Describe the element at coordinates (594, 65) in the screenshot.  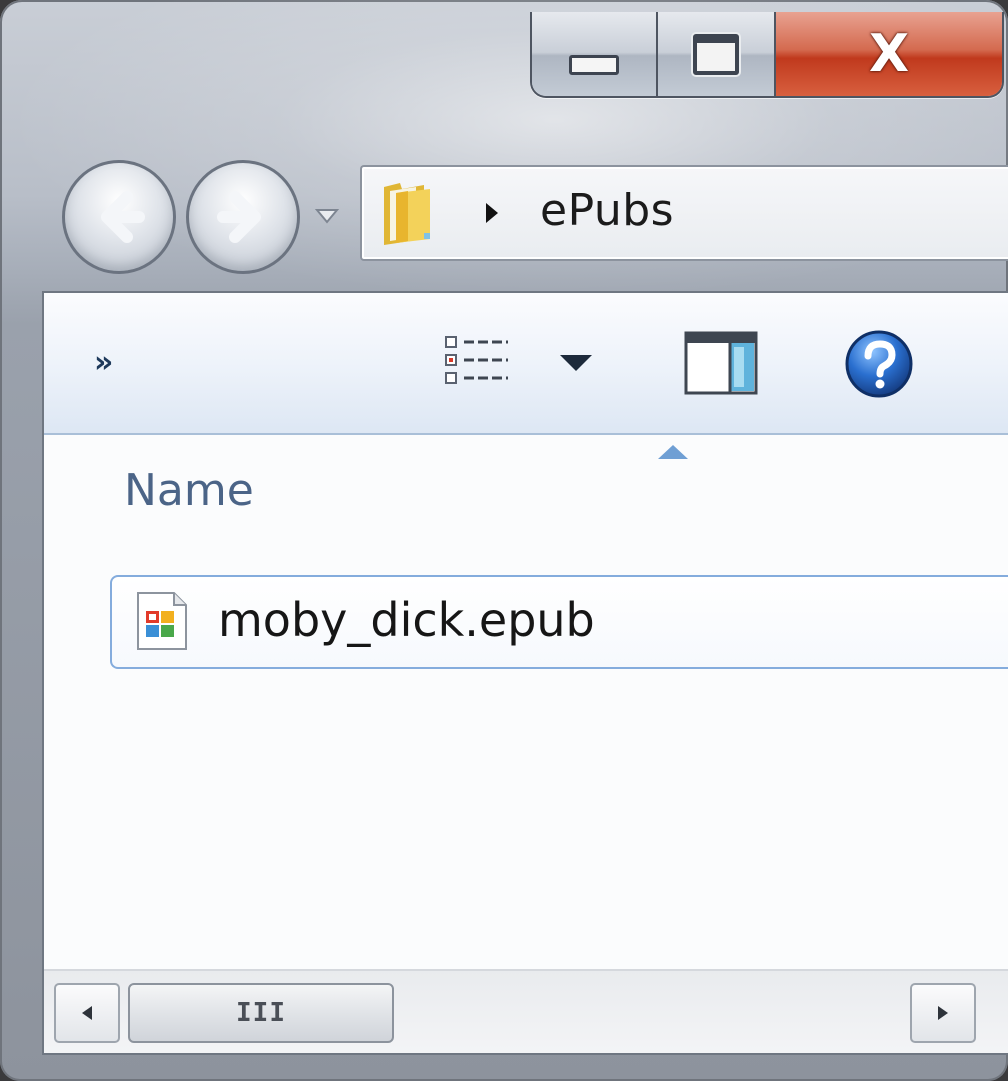
I see `minimize-icon` at that location.